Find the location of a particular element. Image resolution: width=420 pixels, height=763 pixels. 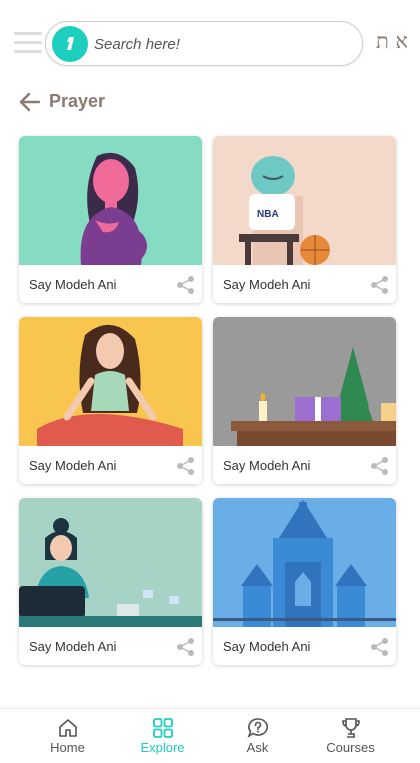

nav-label: Ask is located at coordinates (257, 747).